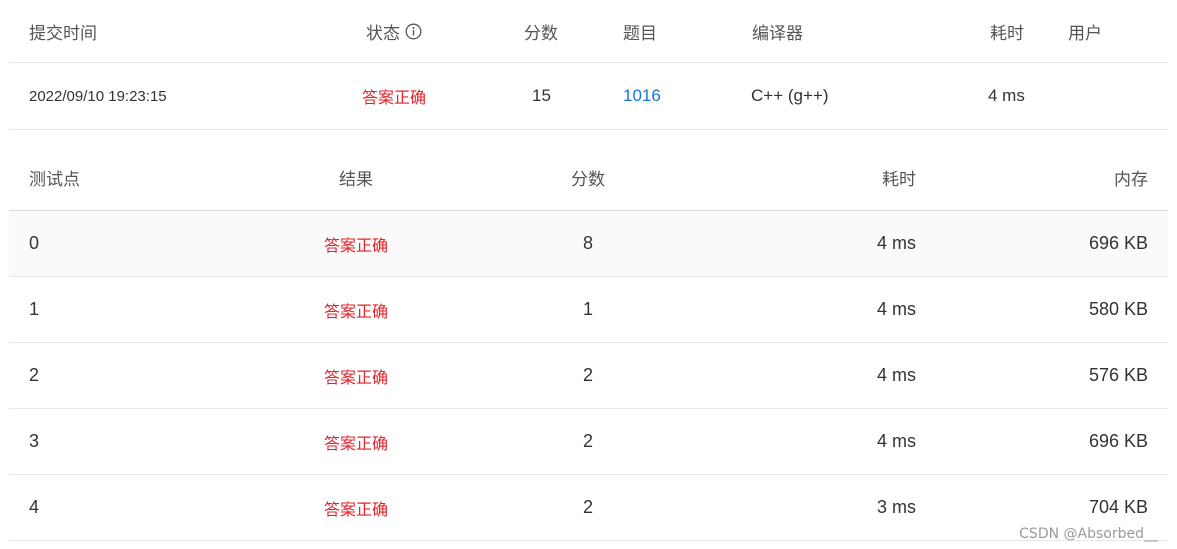 The height and width of the screenshot is (549, 1177). What do you see at coordinates (896, 507) in the screenshot?
I see `case-time: 3 ms` at bounding box center [896, 507].